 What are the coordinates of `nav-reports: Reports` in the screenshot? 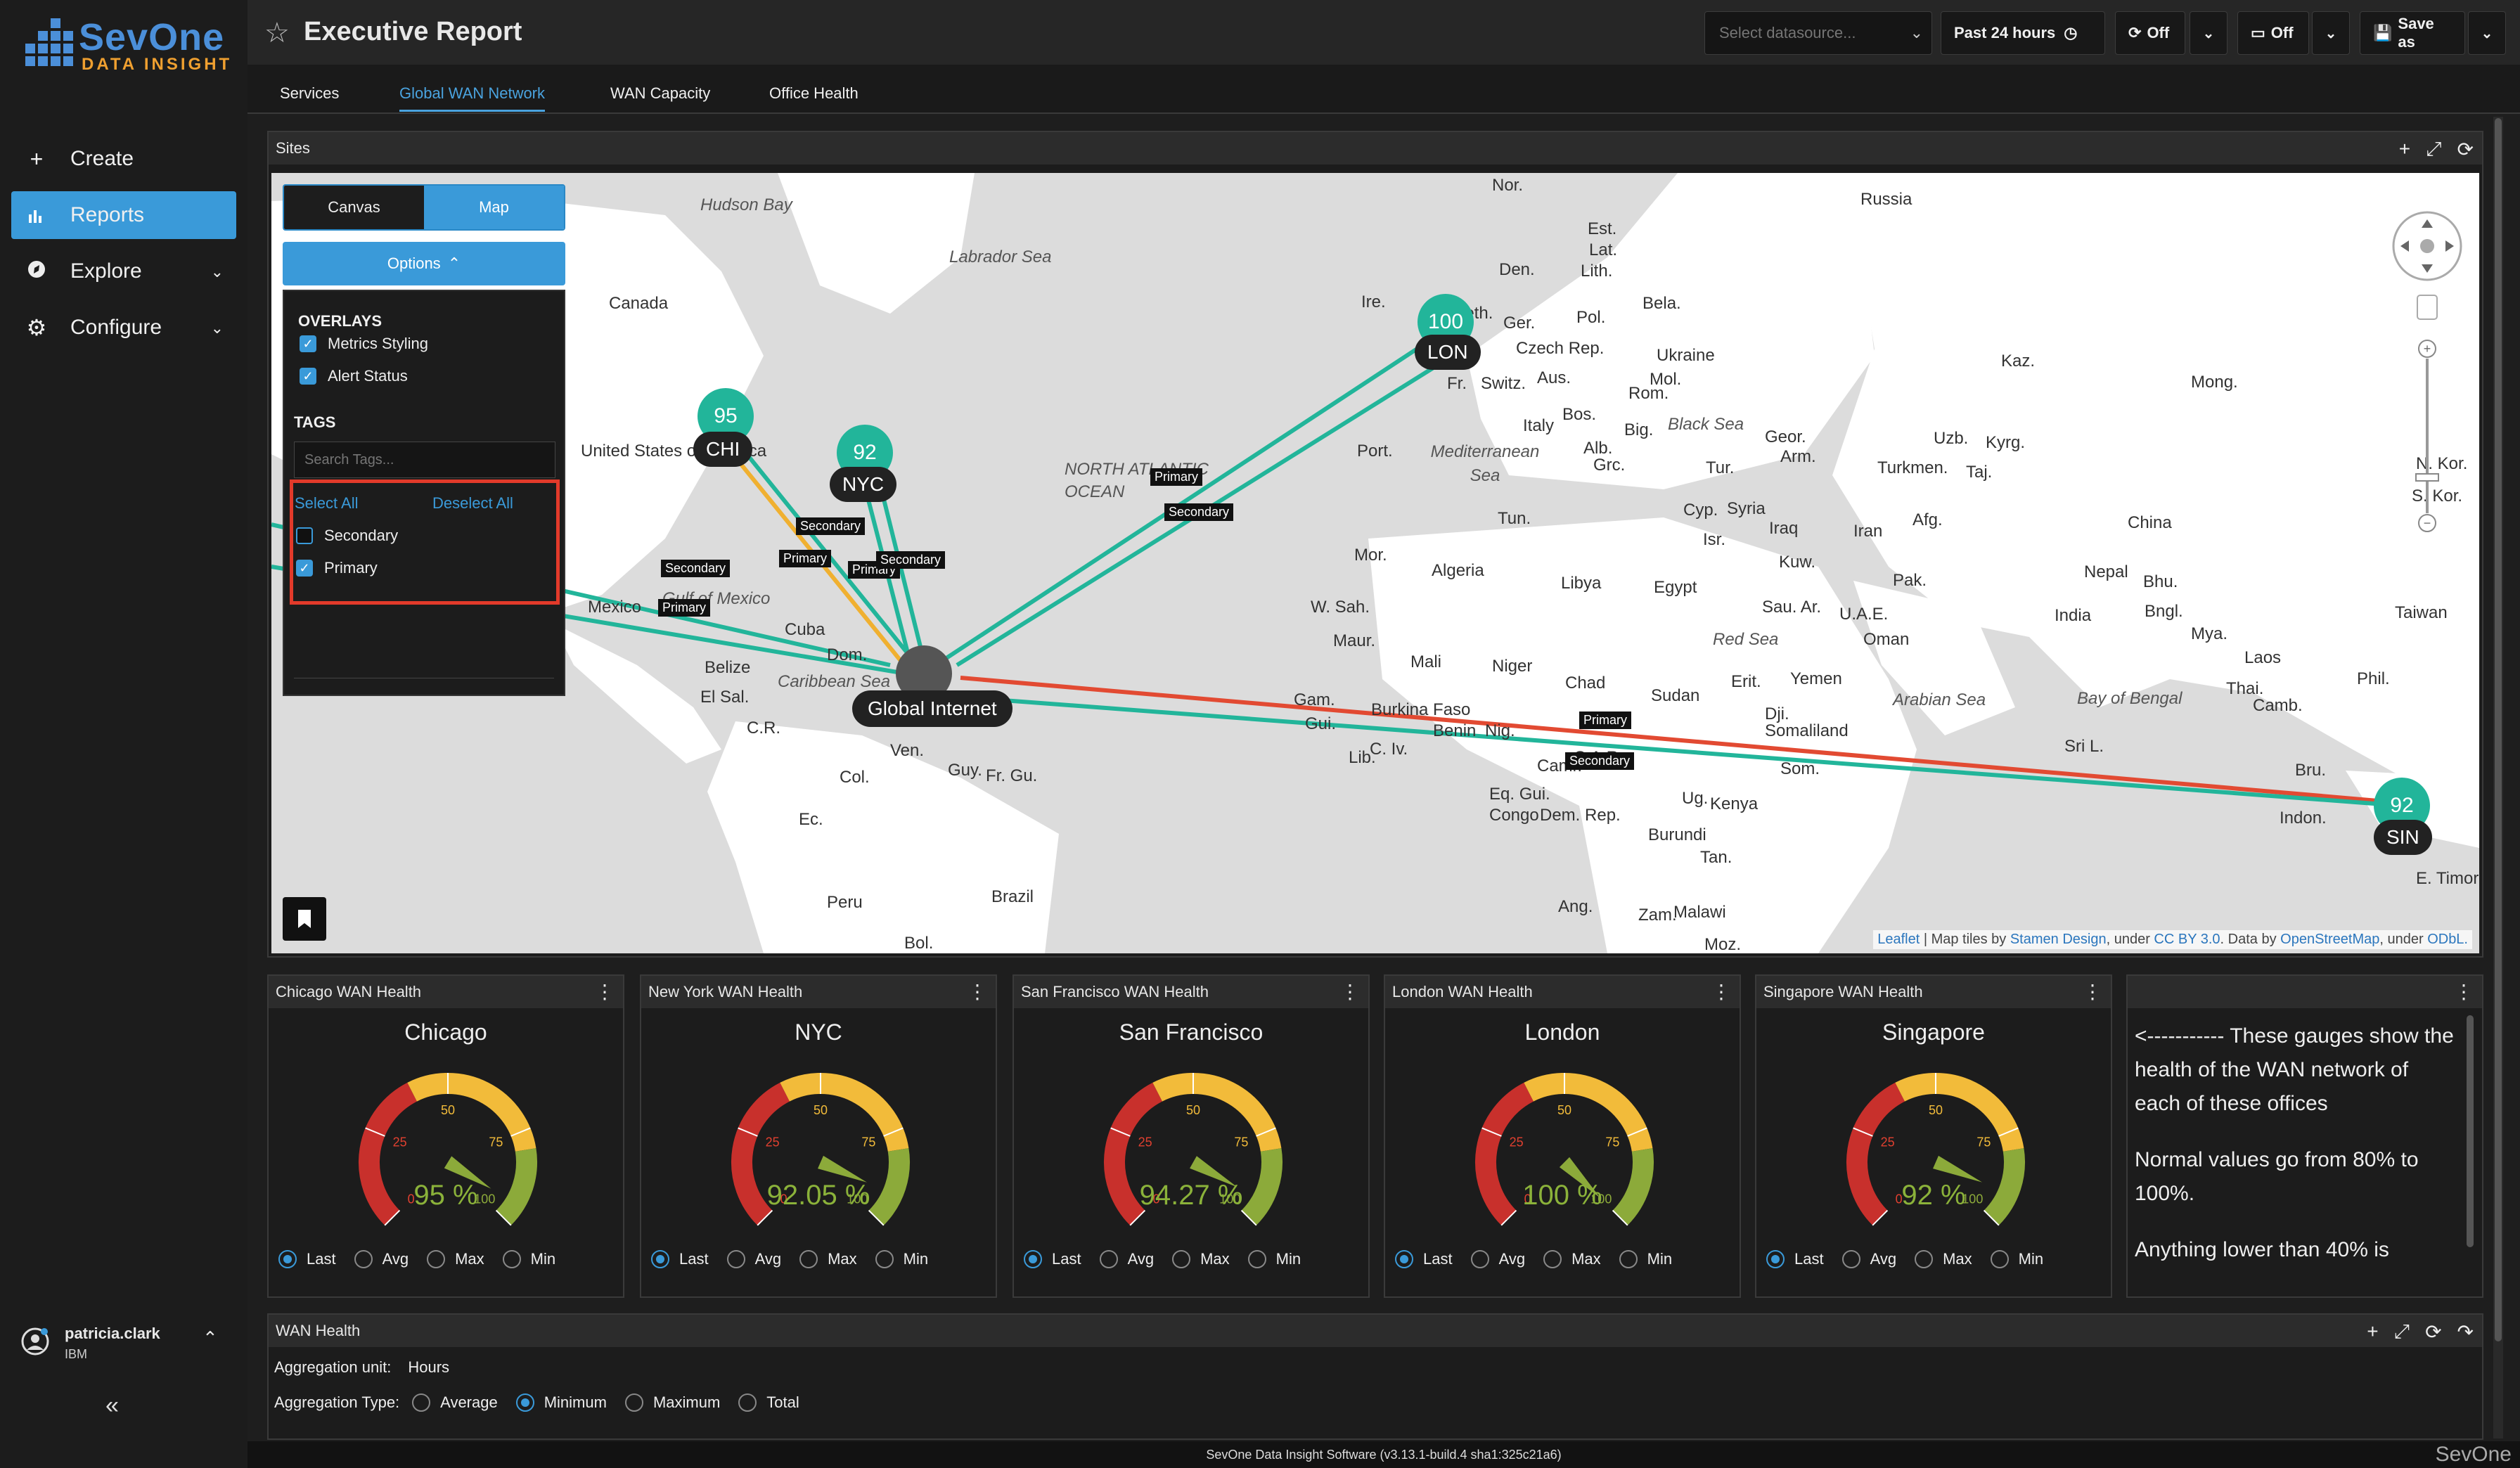 It's located at (123, 215).